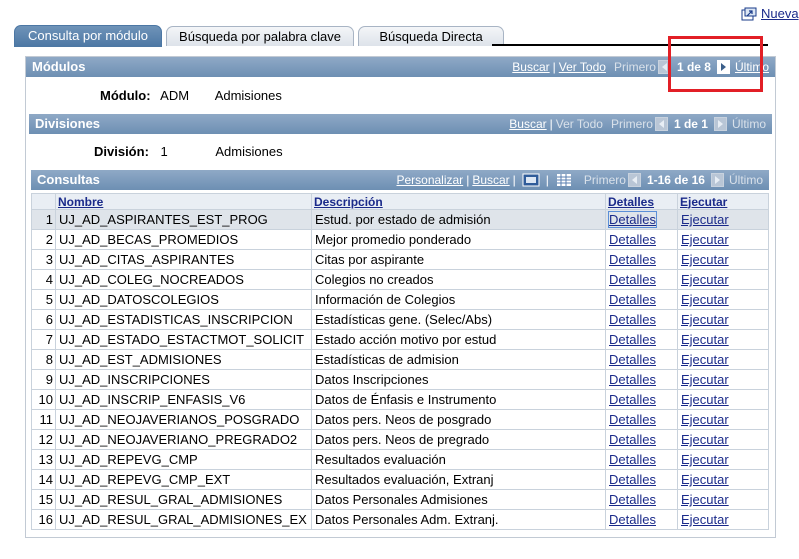  What do you see at coordinates (458, 519) in the screenshot?
I see `row-descripcion: Datos Personales Adm. Extranj.` at bounding box center [458, 519].